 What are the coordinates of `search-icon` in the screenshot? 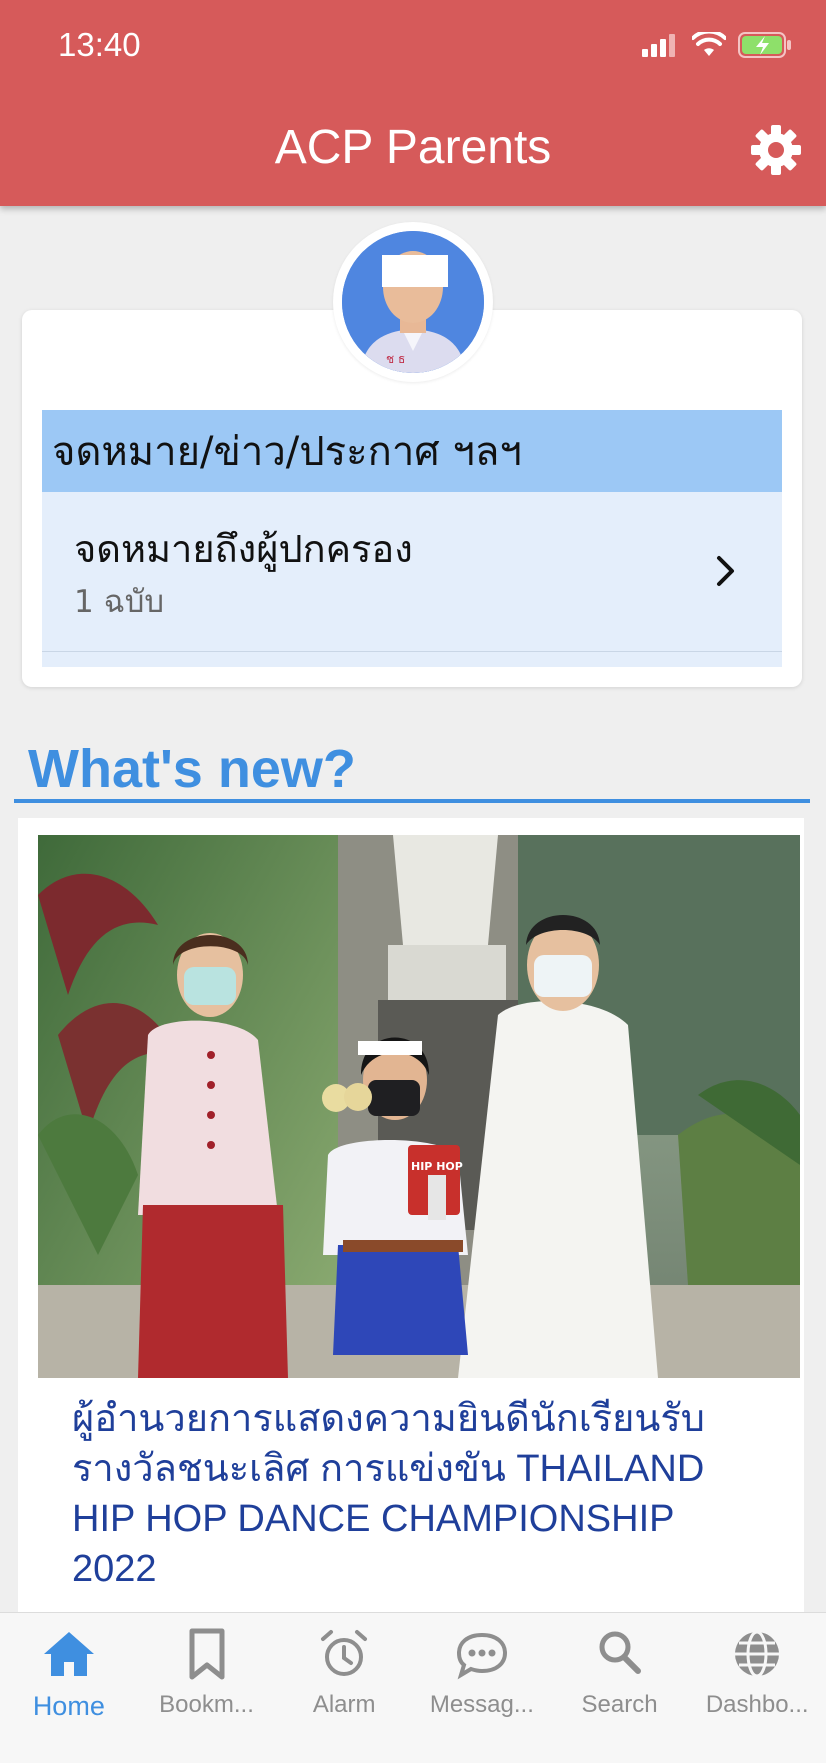 It's located at (620, 1652).